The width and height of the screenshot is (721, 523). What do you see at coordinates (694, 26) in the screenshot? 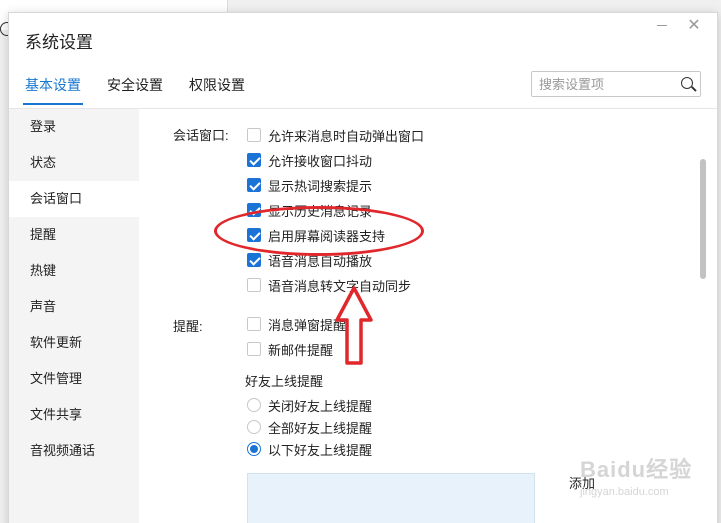
I see `close-icon: ✕` at bounding box center [694, 26].